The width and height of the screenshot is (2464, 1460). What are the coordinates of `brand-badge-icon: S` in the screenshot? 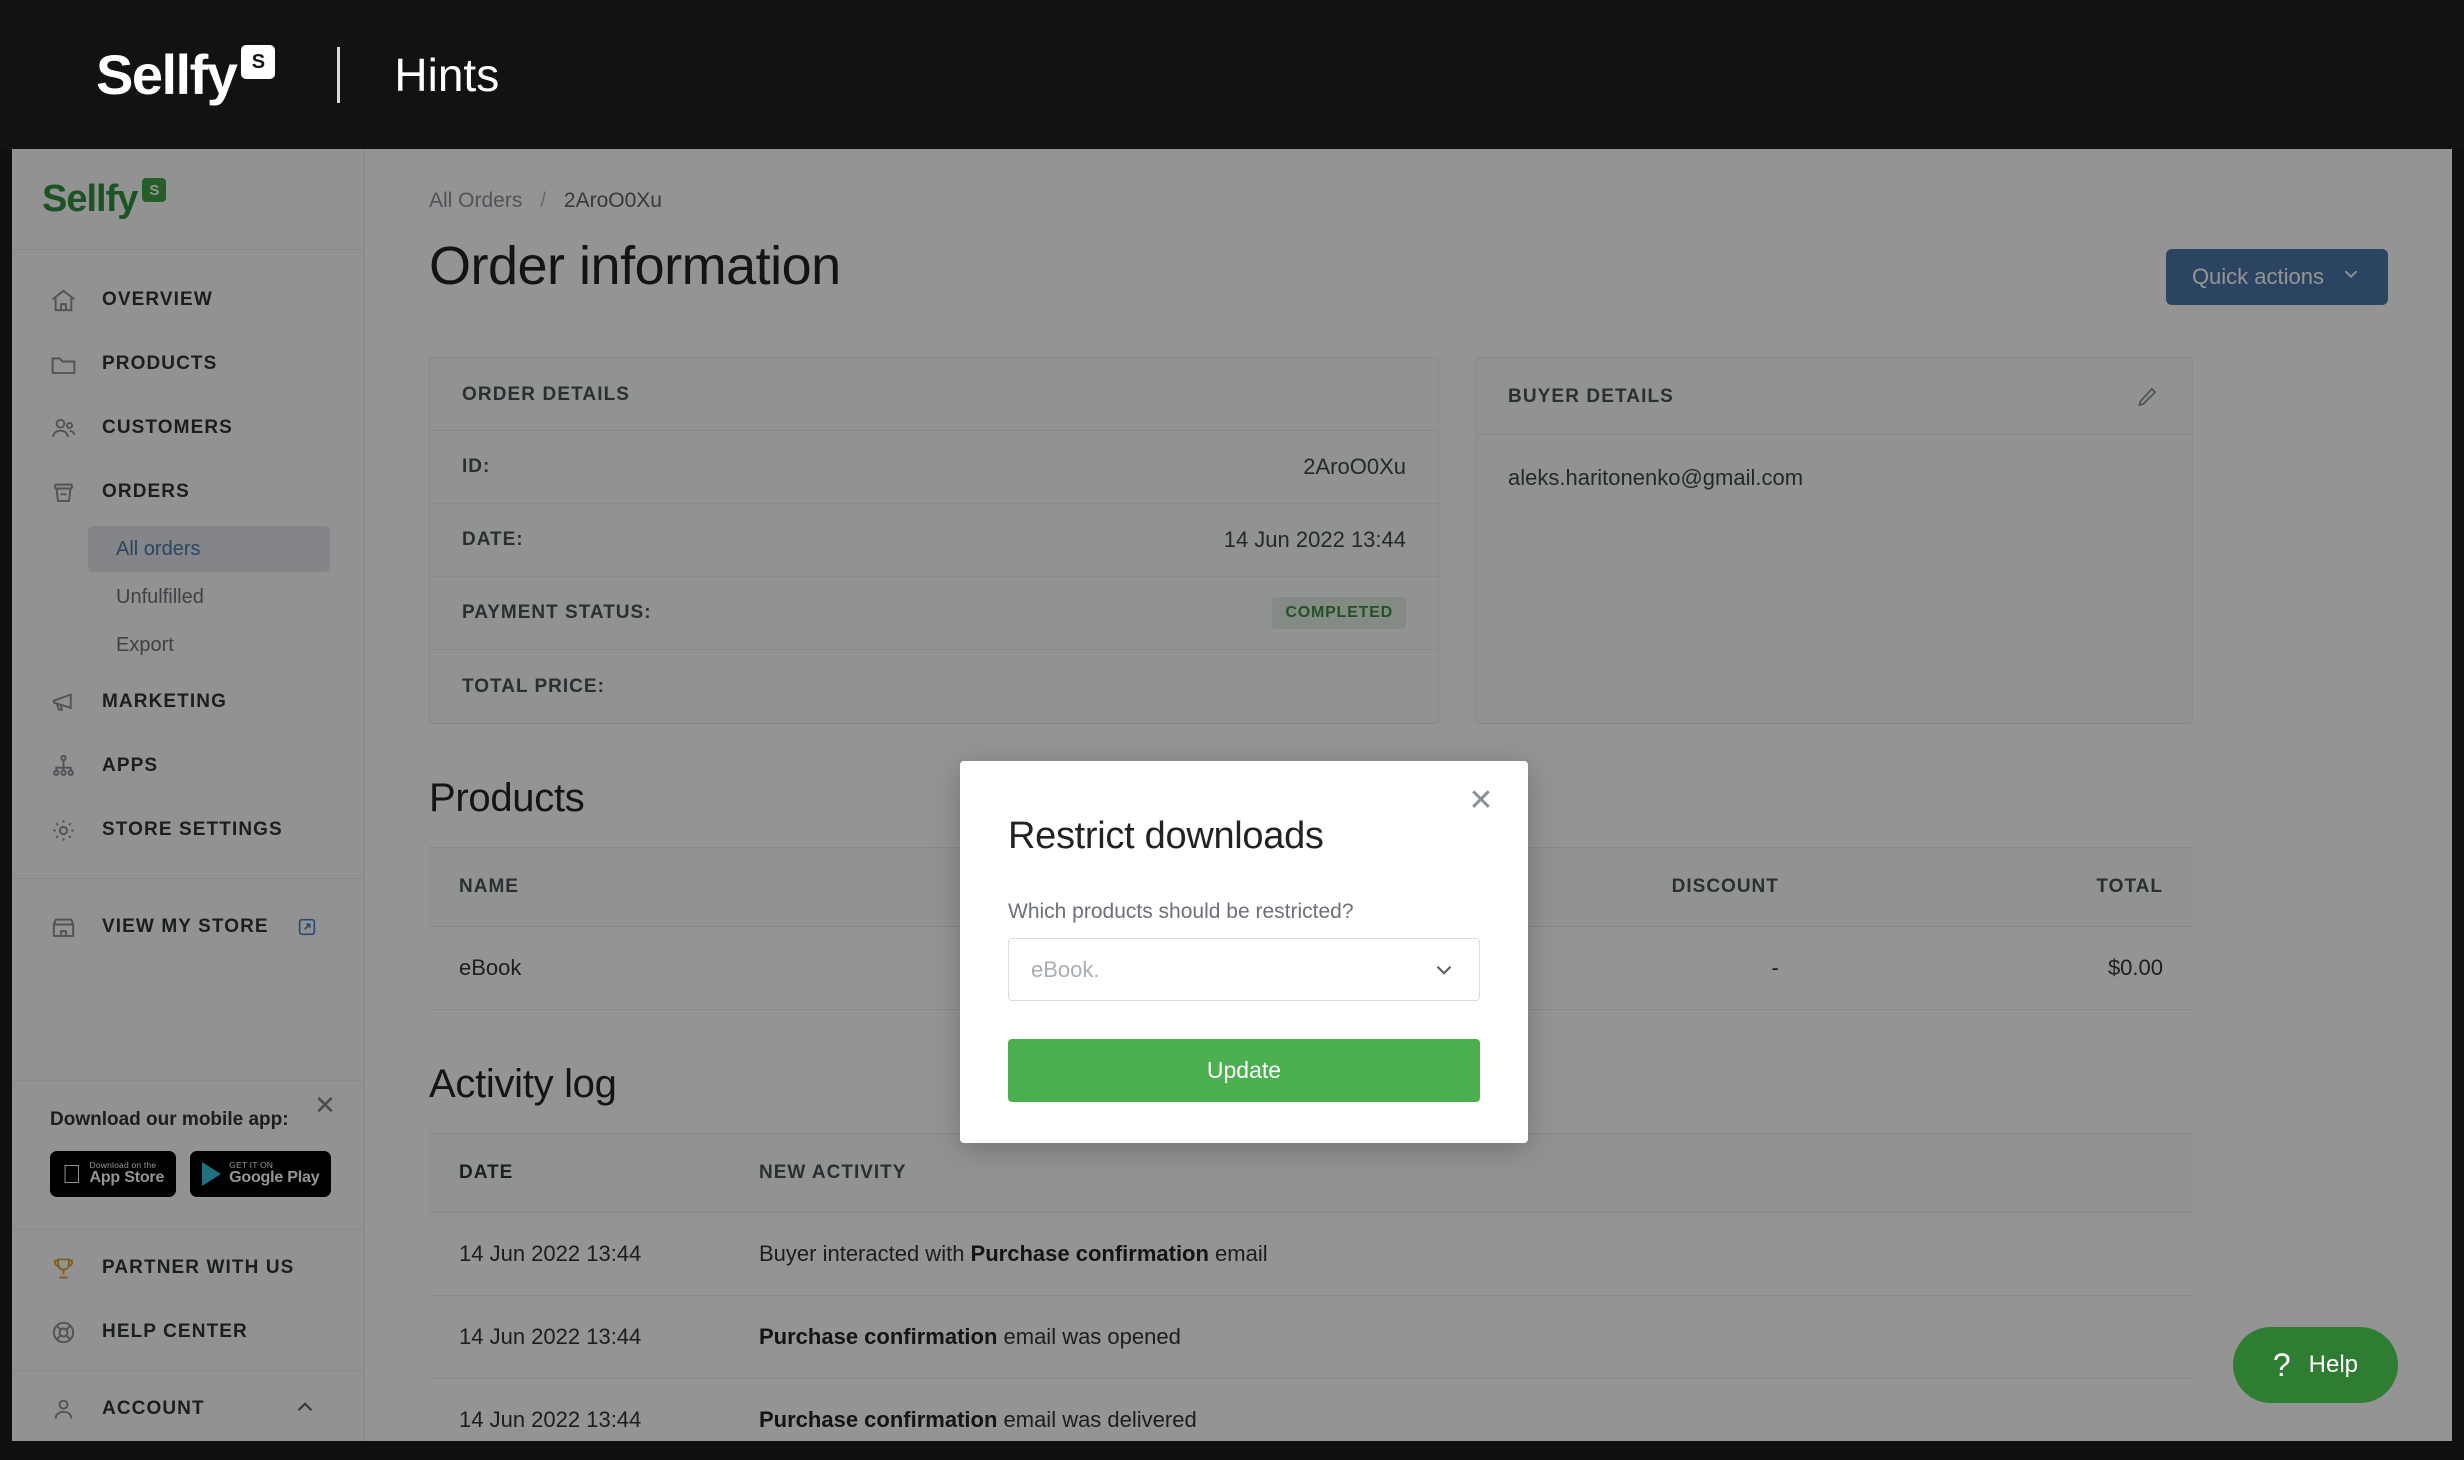 It's located at (258, 61).